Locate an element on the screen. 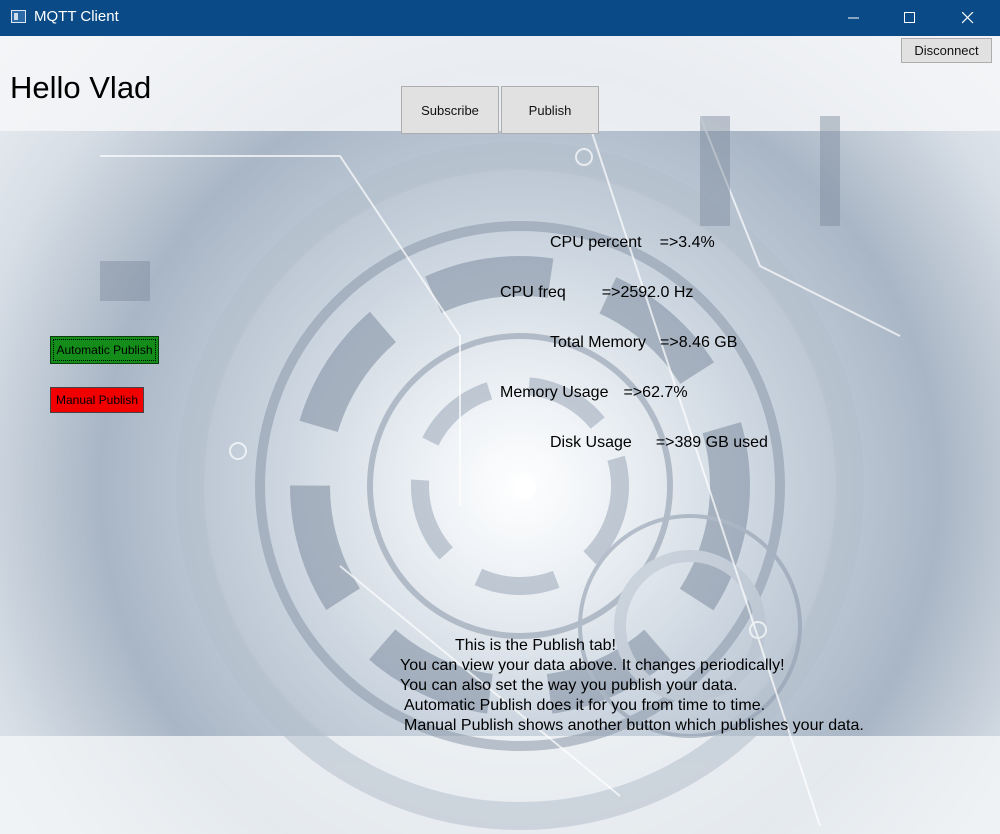 The height and width of the screenshot is (834, 1000). total-memory-value: =>8.46 GB is located at coordinates (699, 342).